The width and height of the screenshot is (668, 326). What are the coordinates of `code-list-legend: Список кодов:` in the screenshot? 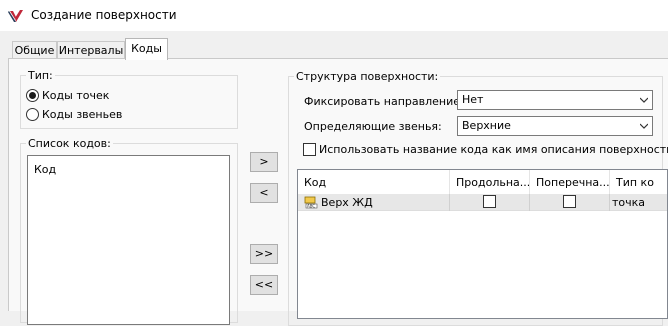 It's located at (69, 143).